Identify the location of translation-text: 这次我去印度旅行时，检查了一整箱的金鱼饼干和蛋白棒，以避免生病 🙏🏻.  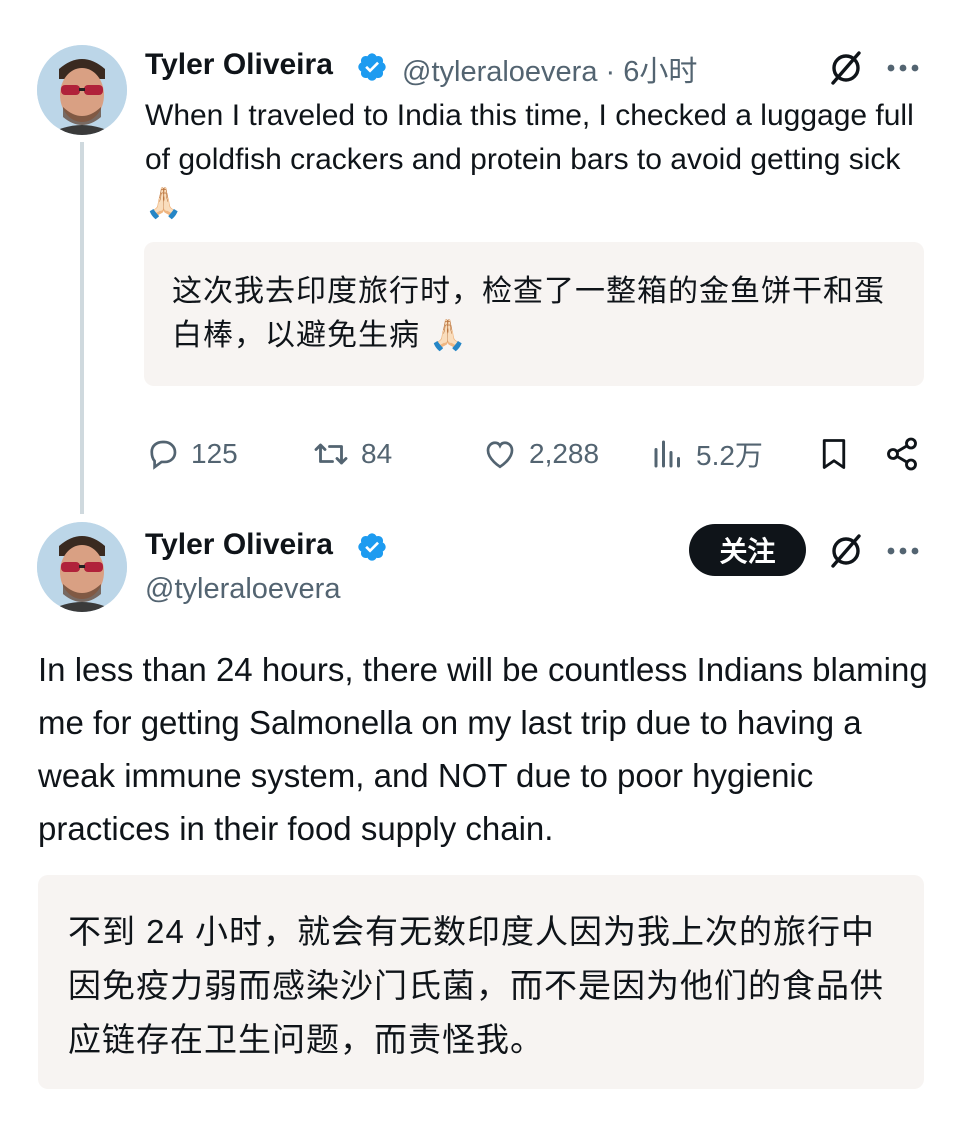
(528, 313).